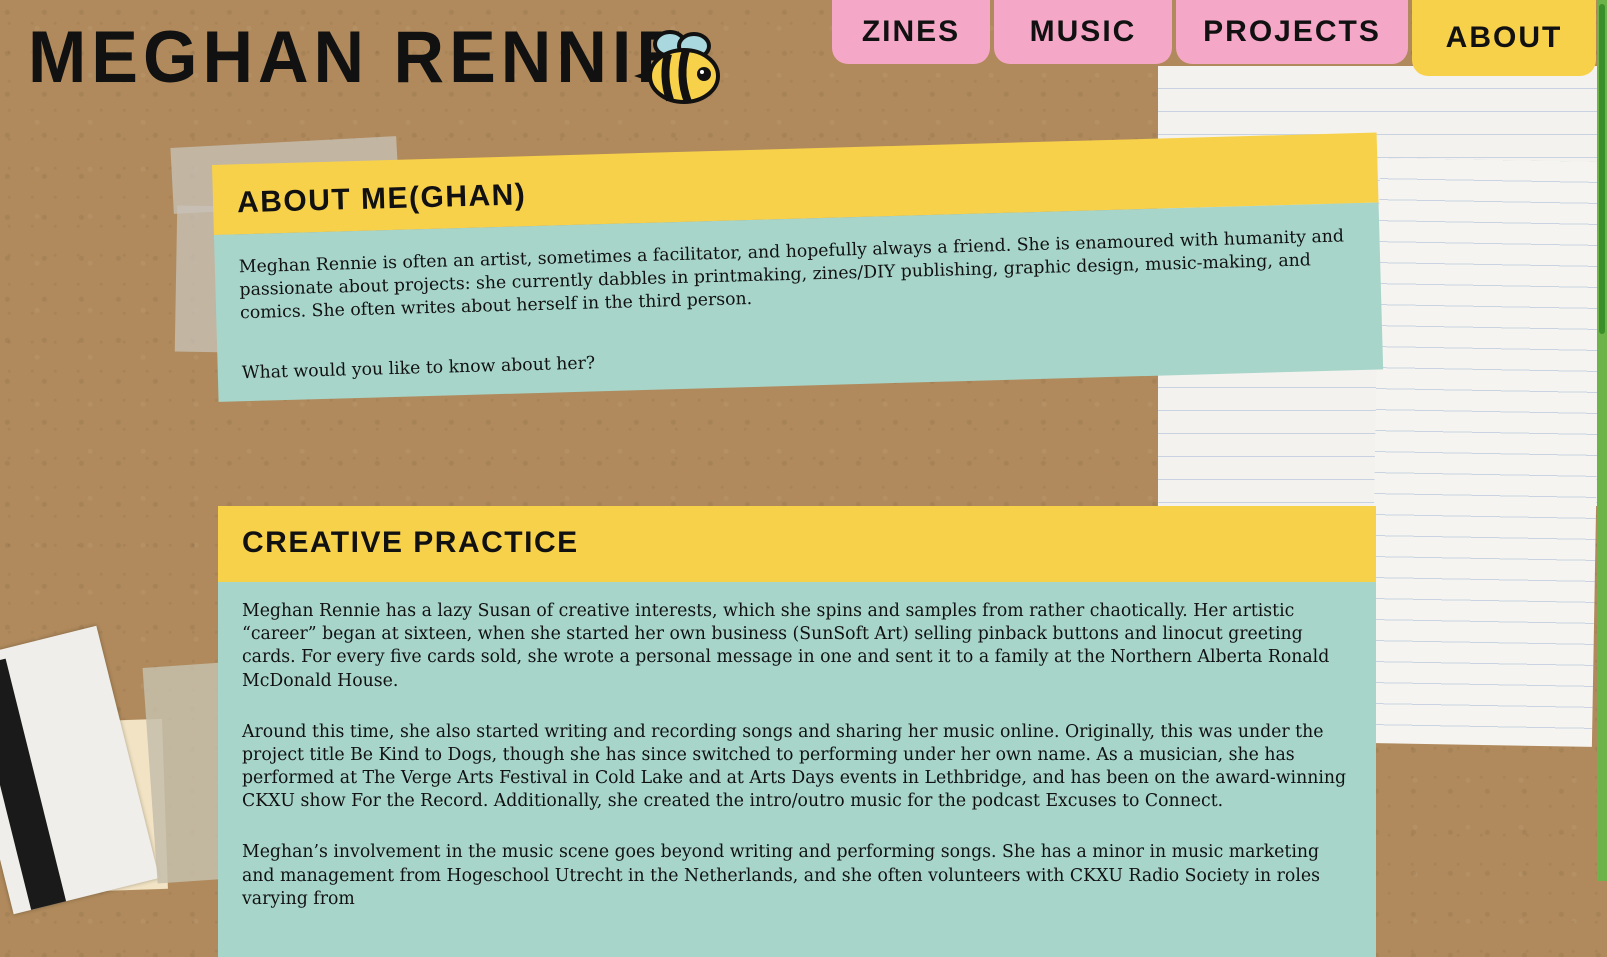  Describe the element at coordinates (1083, 32) in the screenshot. I see `nav-tab-music: MUSIC` at that location.